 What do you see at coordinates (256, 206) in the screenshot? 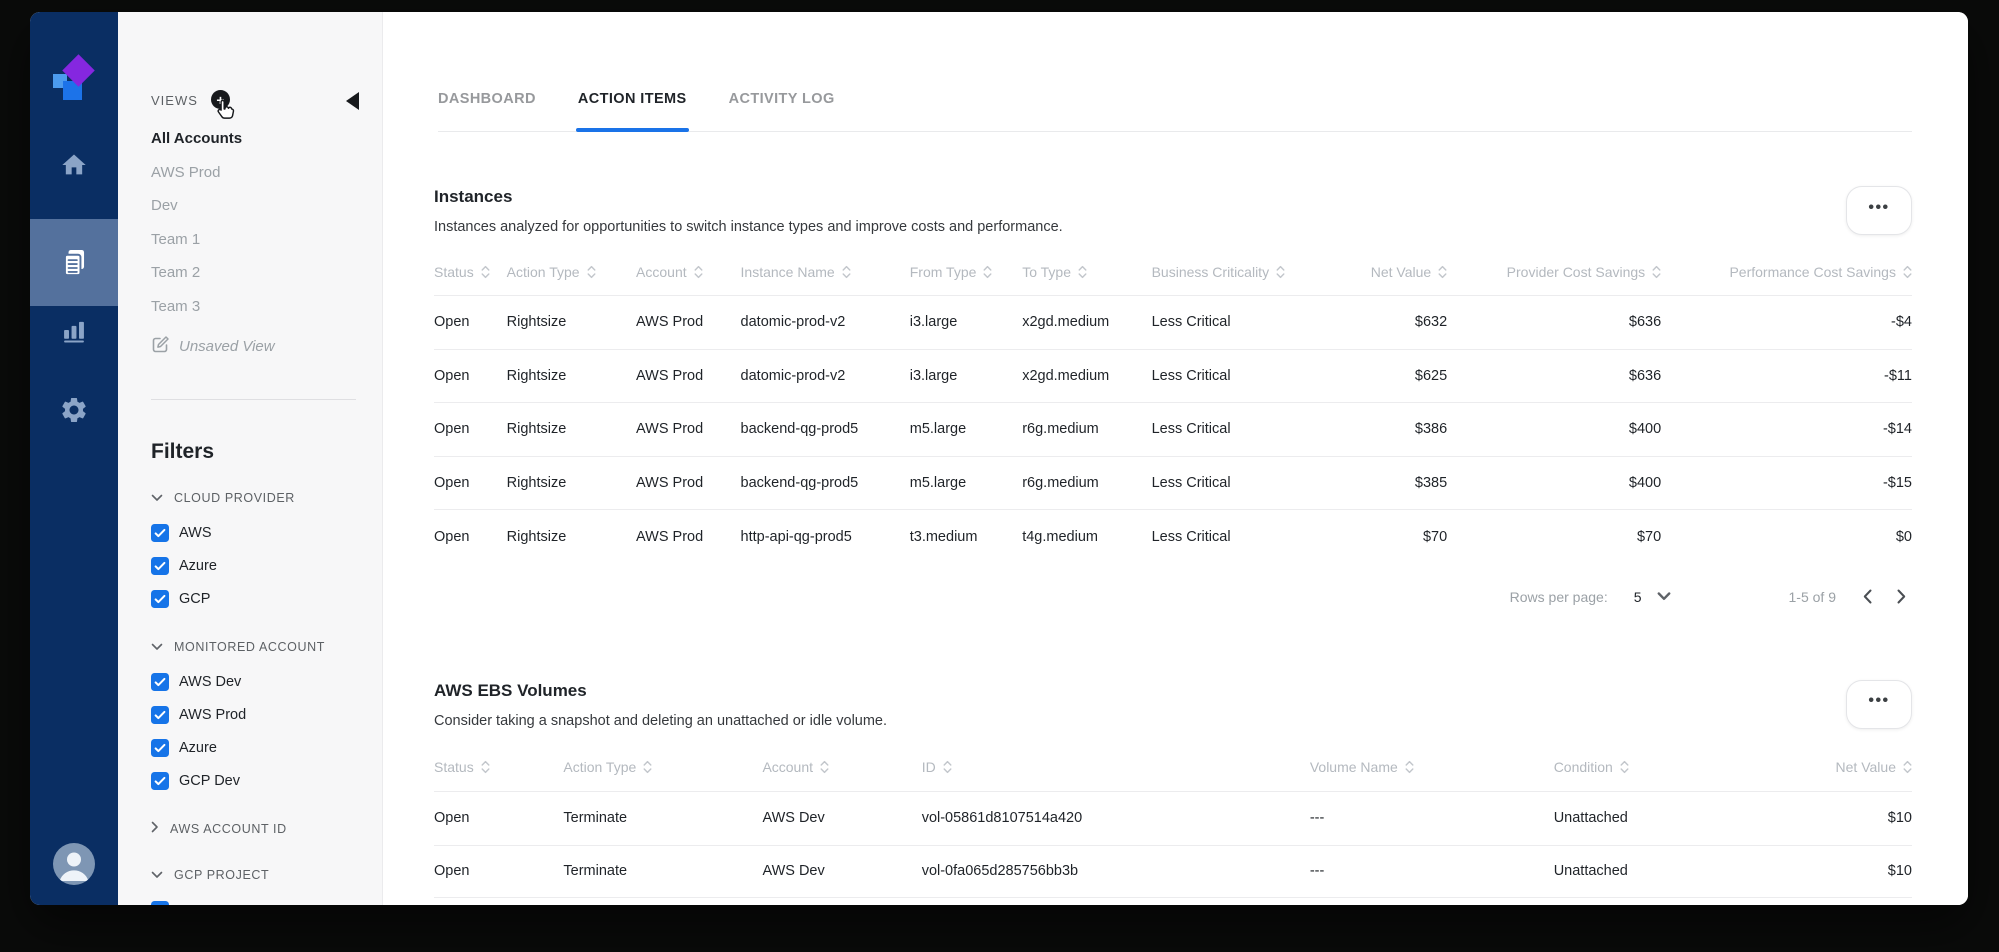
I see `view-item-dev: Dev` at bounding box center [256, 206].